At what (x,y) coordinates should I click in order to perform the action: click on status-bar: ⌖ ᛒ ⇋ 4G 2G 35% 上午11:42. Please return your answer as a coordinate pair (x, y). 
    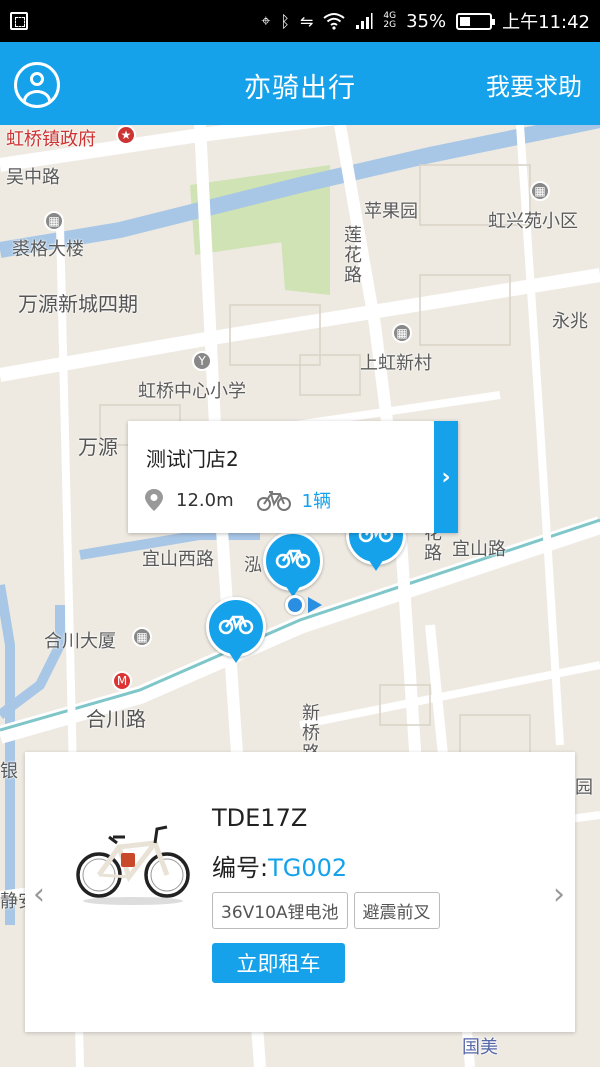
    Looking at the image, I should click on (300, 21).